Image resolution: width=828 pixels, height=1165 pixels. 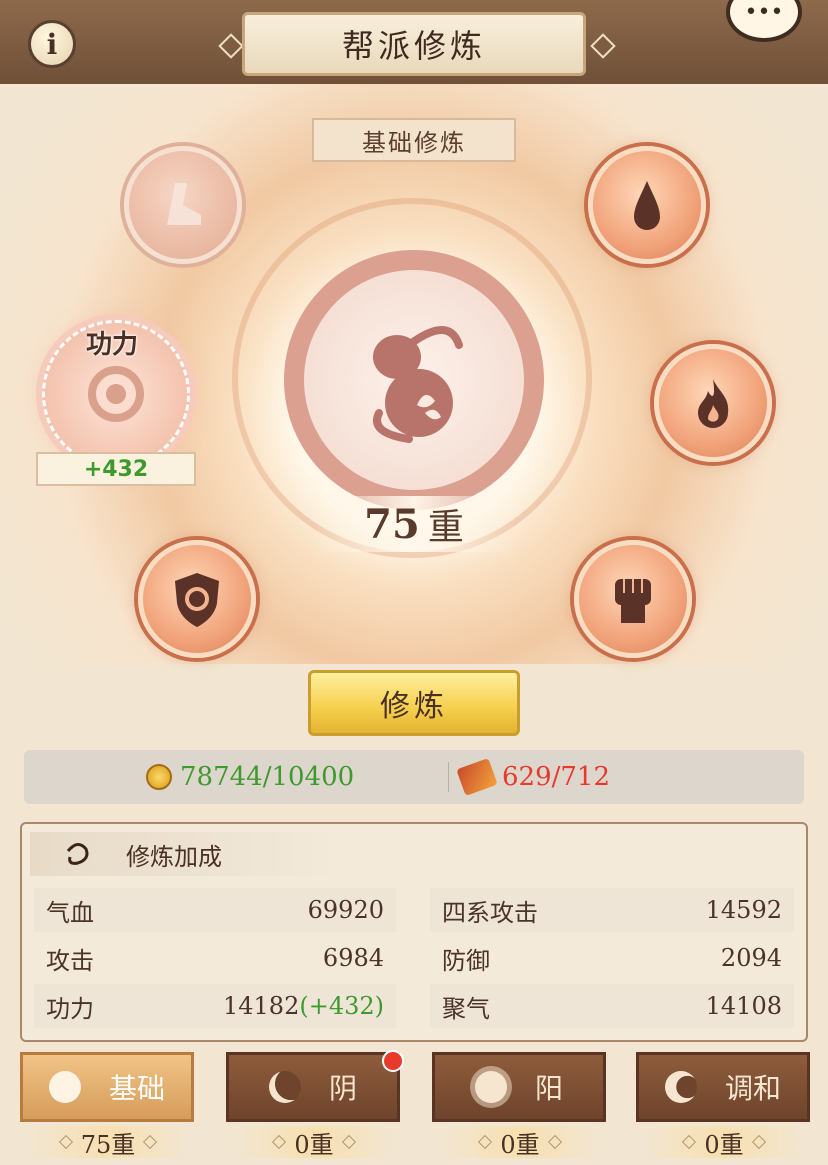 What do you see at coordinates (723, 1087) in the screenshot?
I see `tab-harmony: 调和` at bounding box center [723, 1087].